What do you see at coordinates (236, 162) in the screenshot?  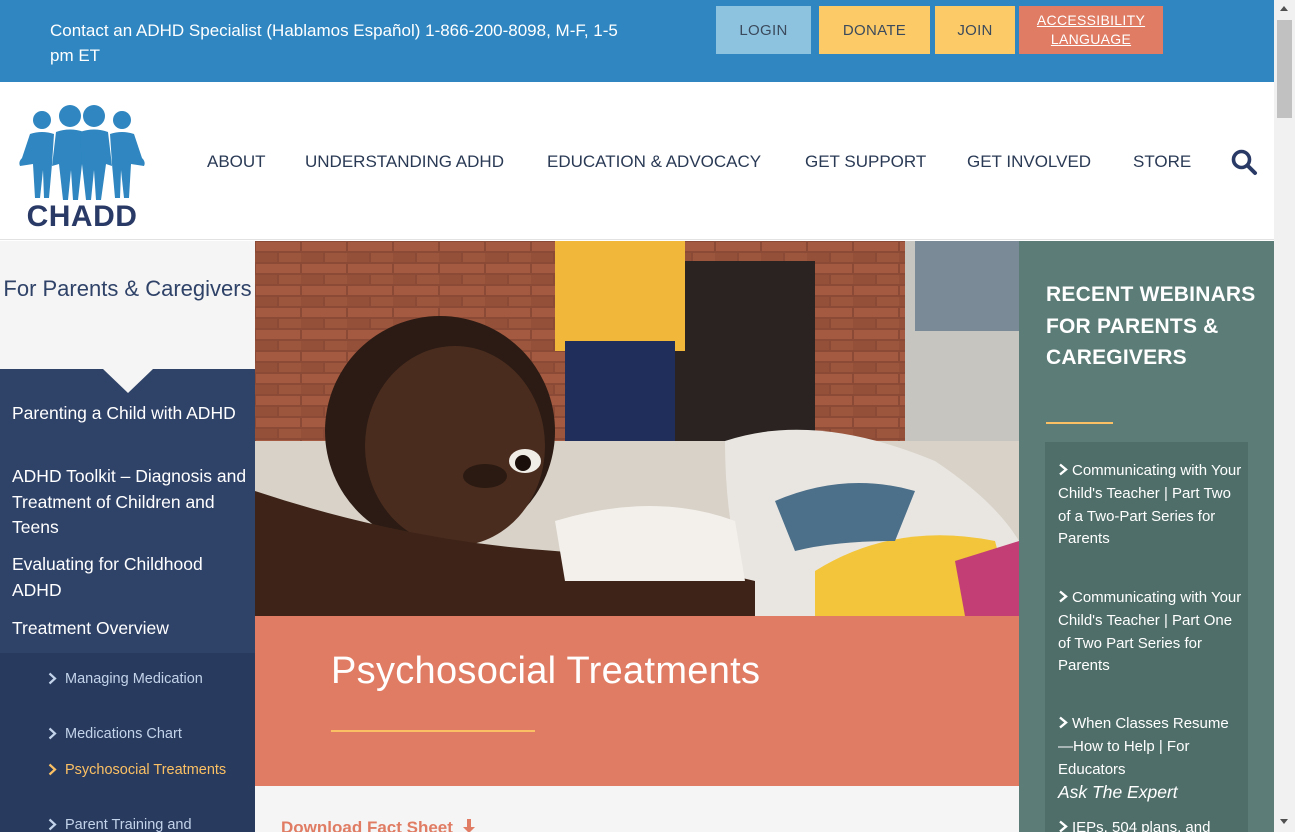 I see `nav-about: ABOUT` at bounding box center [236, 162].